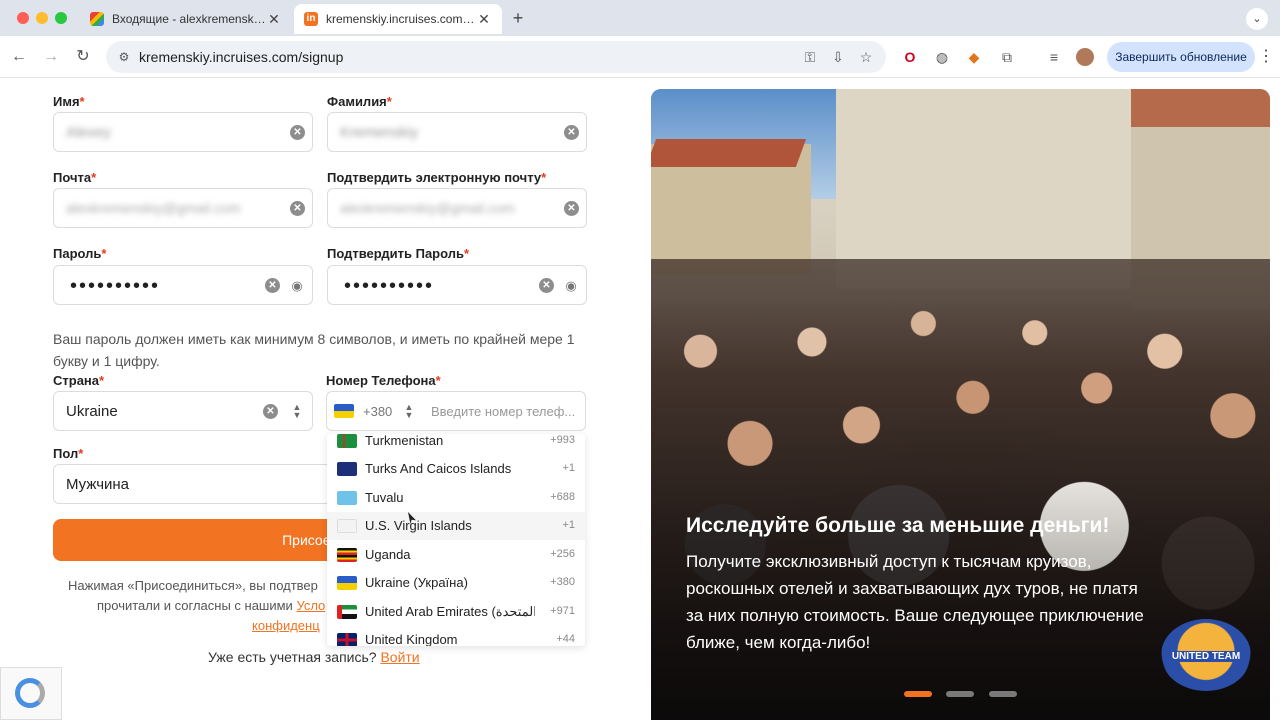 Image resolution: width=1280 pixels, height=720 pixels. Describe the element at coordinates (910, 57) in the screenshot. I see `opera-extension-icon: O` at that location.